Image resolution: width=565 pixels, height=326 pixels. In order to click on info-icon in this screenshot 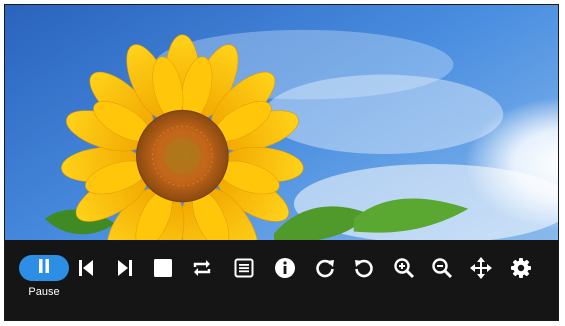, I will do `click(285, 268)`.